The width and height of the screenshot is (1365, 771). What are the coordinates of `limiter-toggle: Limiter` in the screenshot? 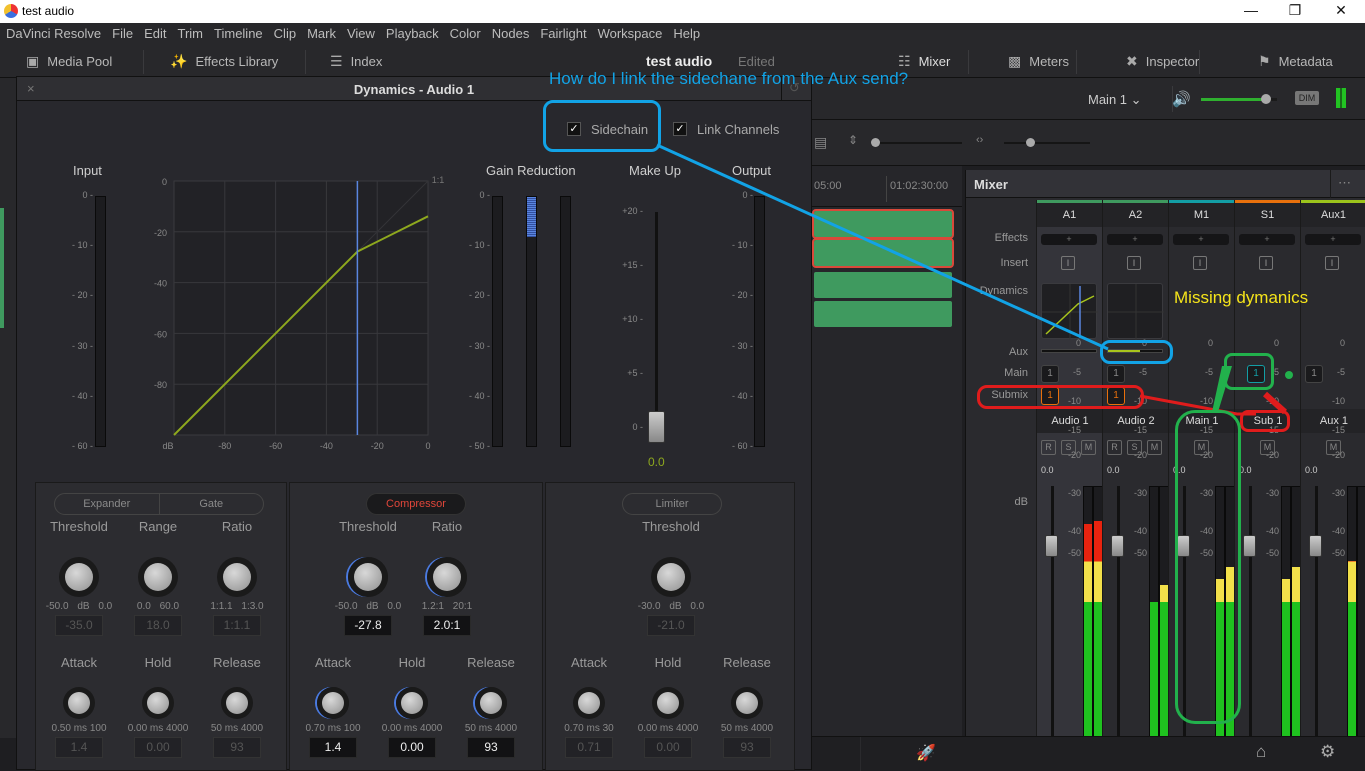 It's located at (672, 504).